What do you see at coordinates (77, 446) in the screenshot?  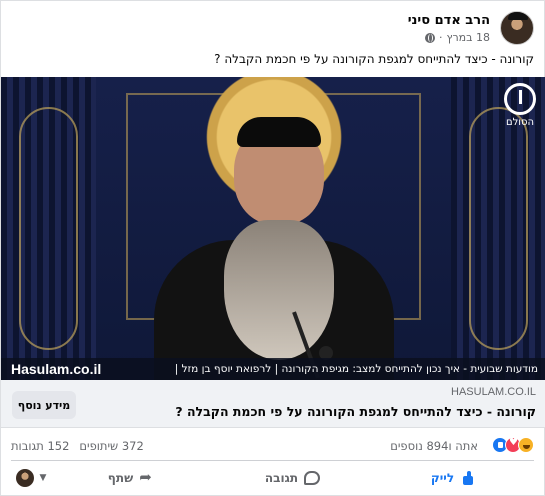 I see `engagement-counts: 372 שיתופים 152 תגובות` at bounding box center [77, 446].